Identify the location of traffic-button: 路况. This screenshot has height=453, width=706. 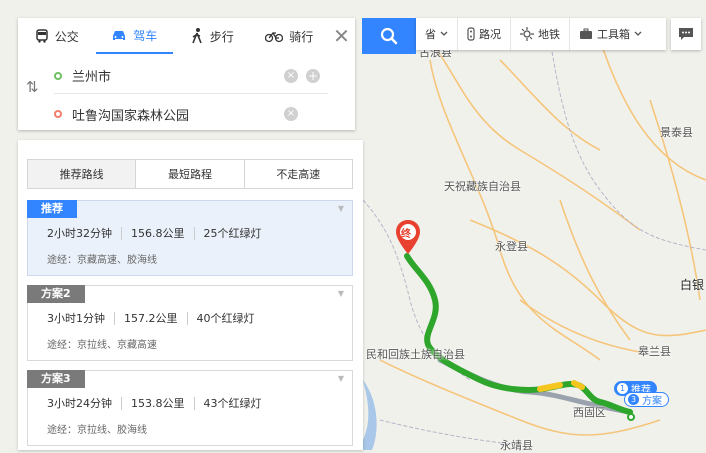
(483, 34).